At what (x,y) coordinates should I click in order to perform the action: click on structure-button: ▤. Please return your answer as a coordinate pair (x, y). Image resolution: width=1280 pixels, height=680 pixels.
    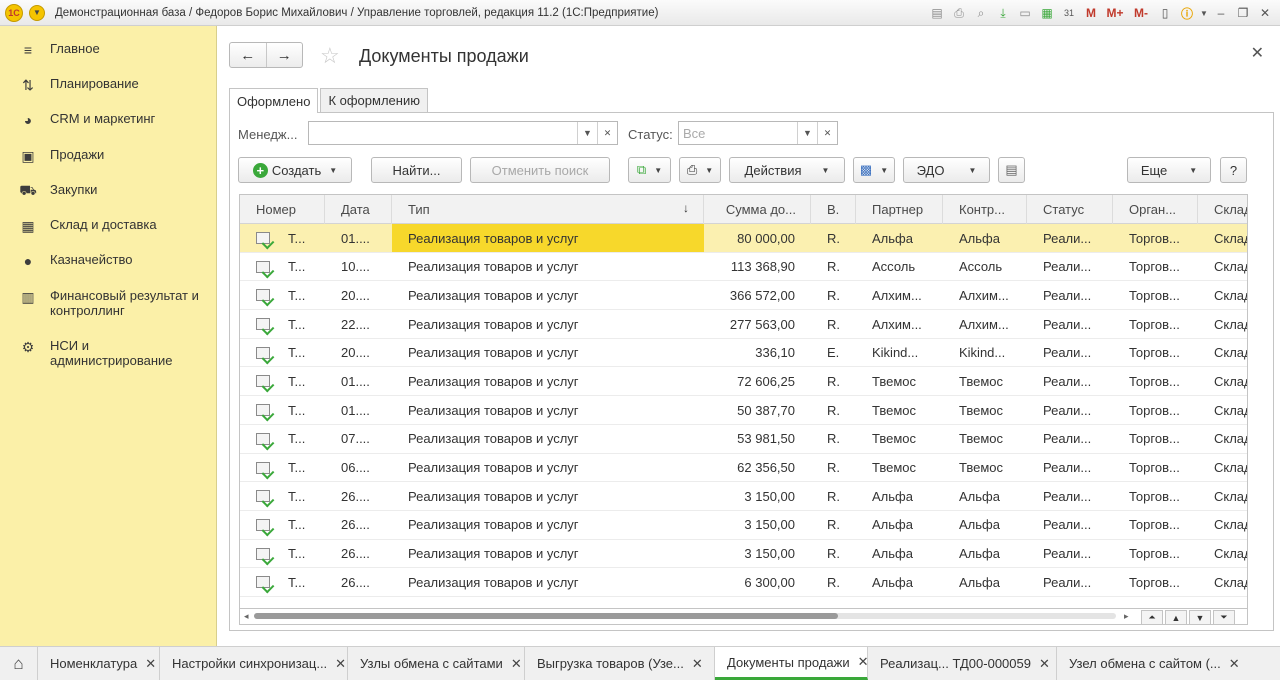
    Looking at the image, I should click on (1011, 170).